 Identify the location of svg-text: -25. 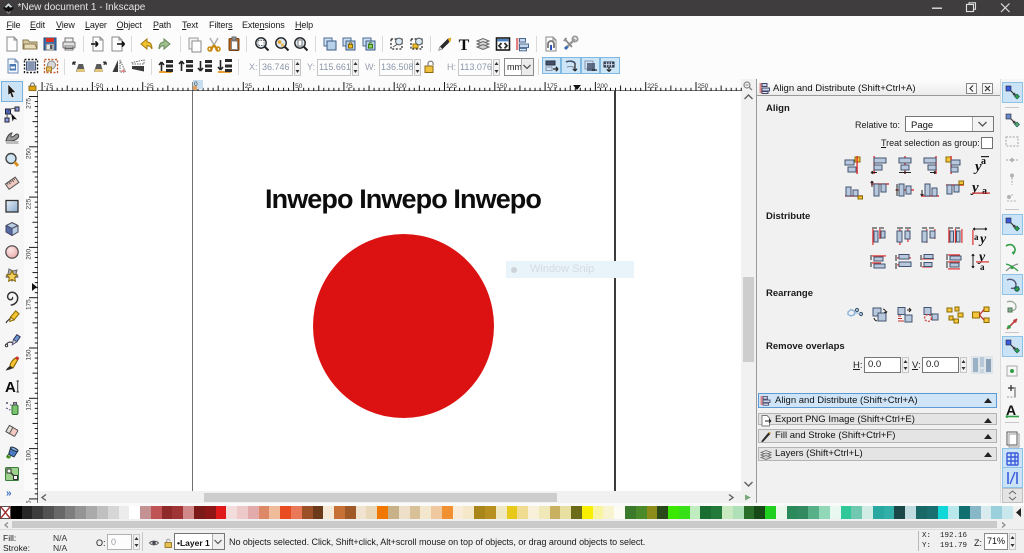
(149, 86).